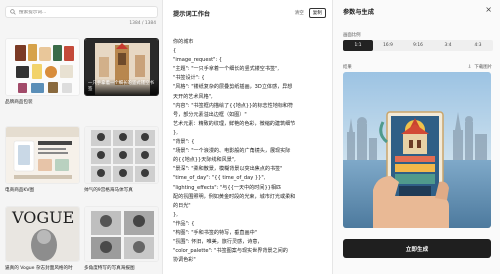 Image resolution: width=500 pixels, height=274 pixels. I want to click on clear-button: 清空, so click(299, 13).